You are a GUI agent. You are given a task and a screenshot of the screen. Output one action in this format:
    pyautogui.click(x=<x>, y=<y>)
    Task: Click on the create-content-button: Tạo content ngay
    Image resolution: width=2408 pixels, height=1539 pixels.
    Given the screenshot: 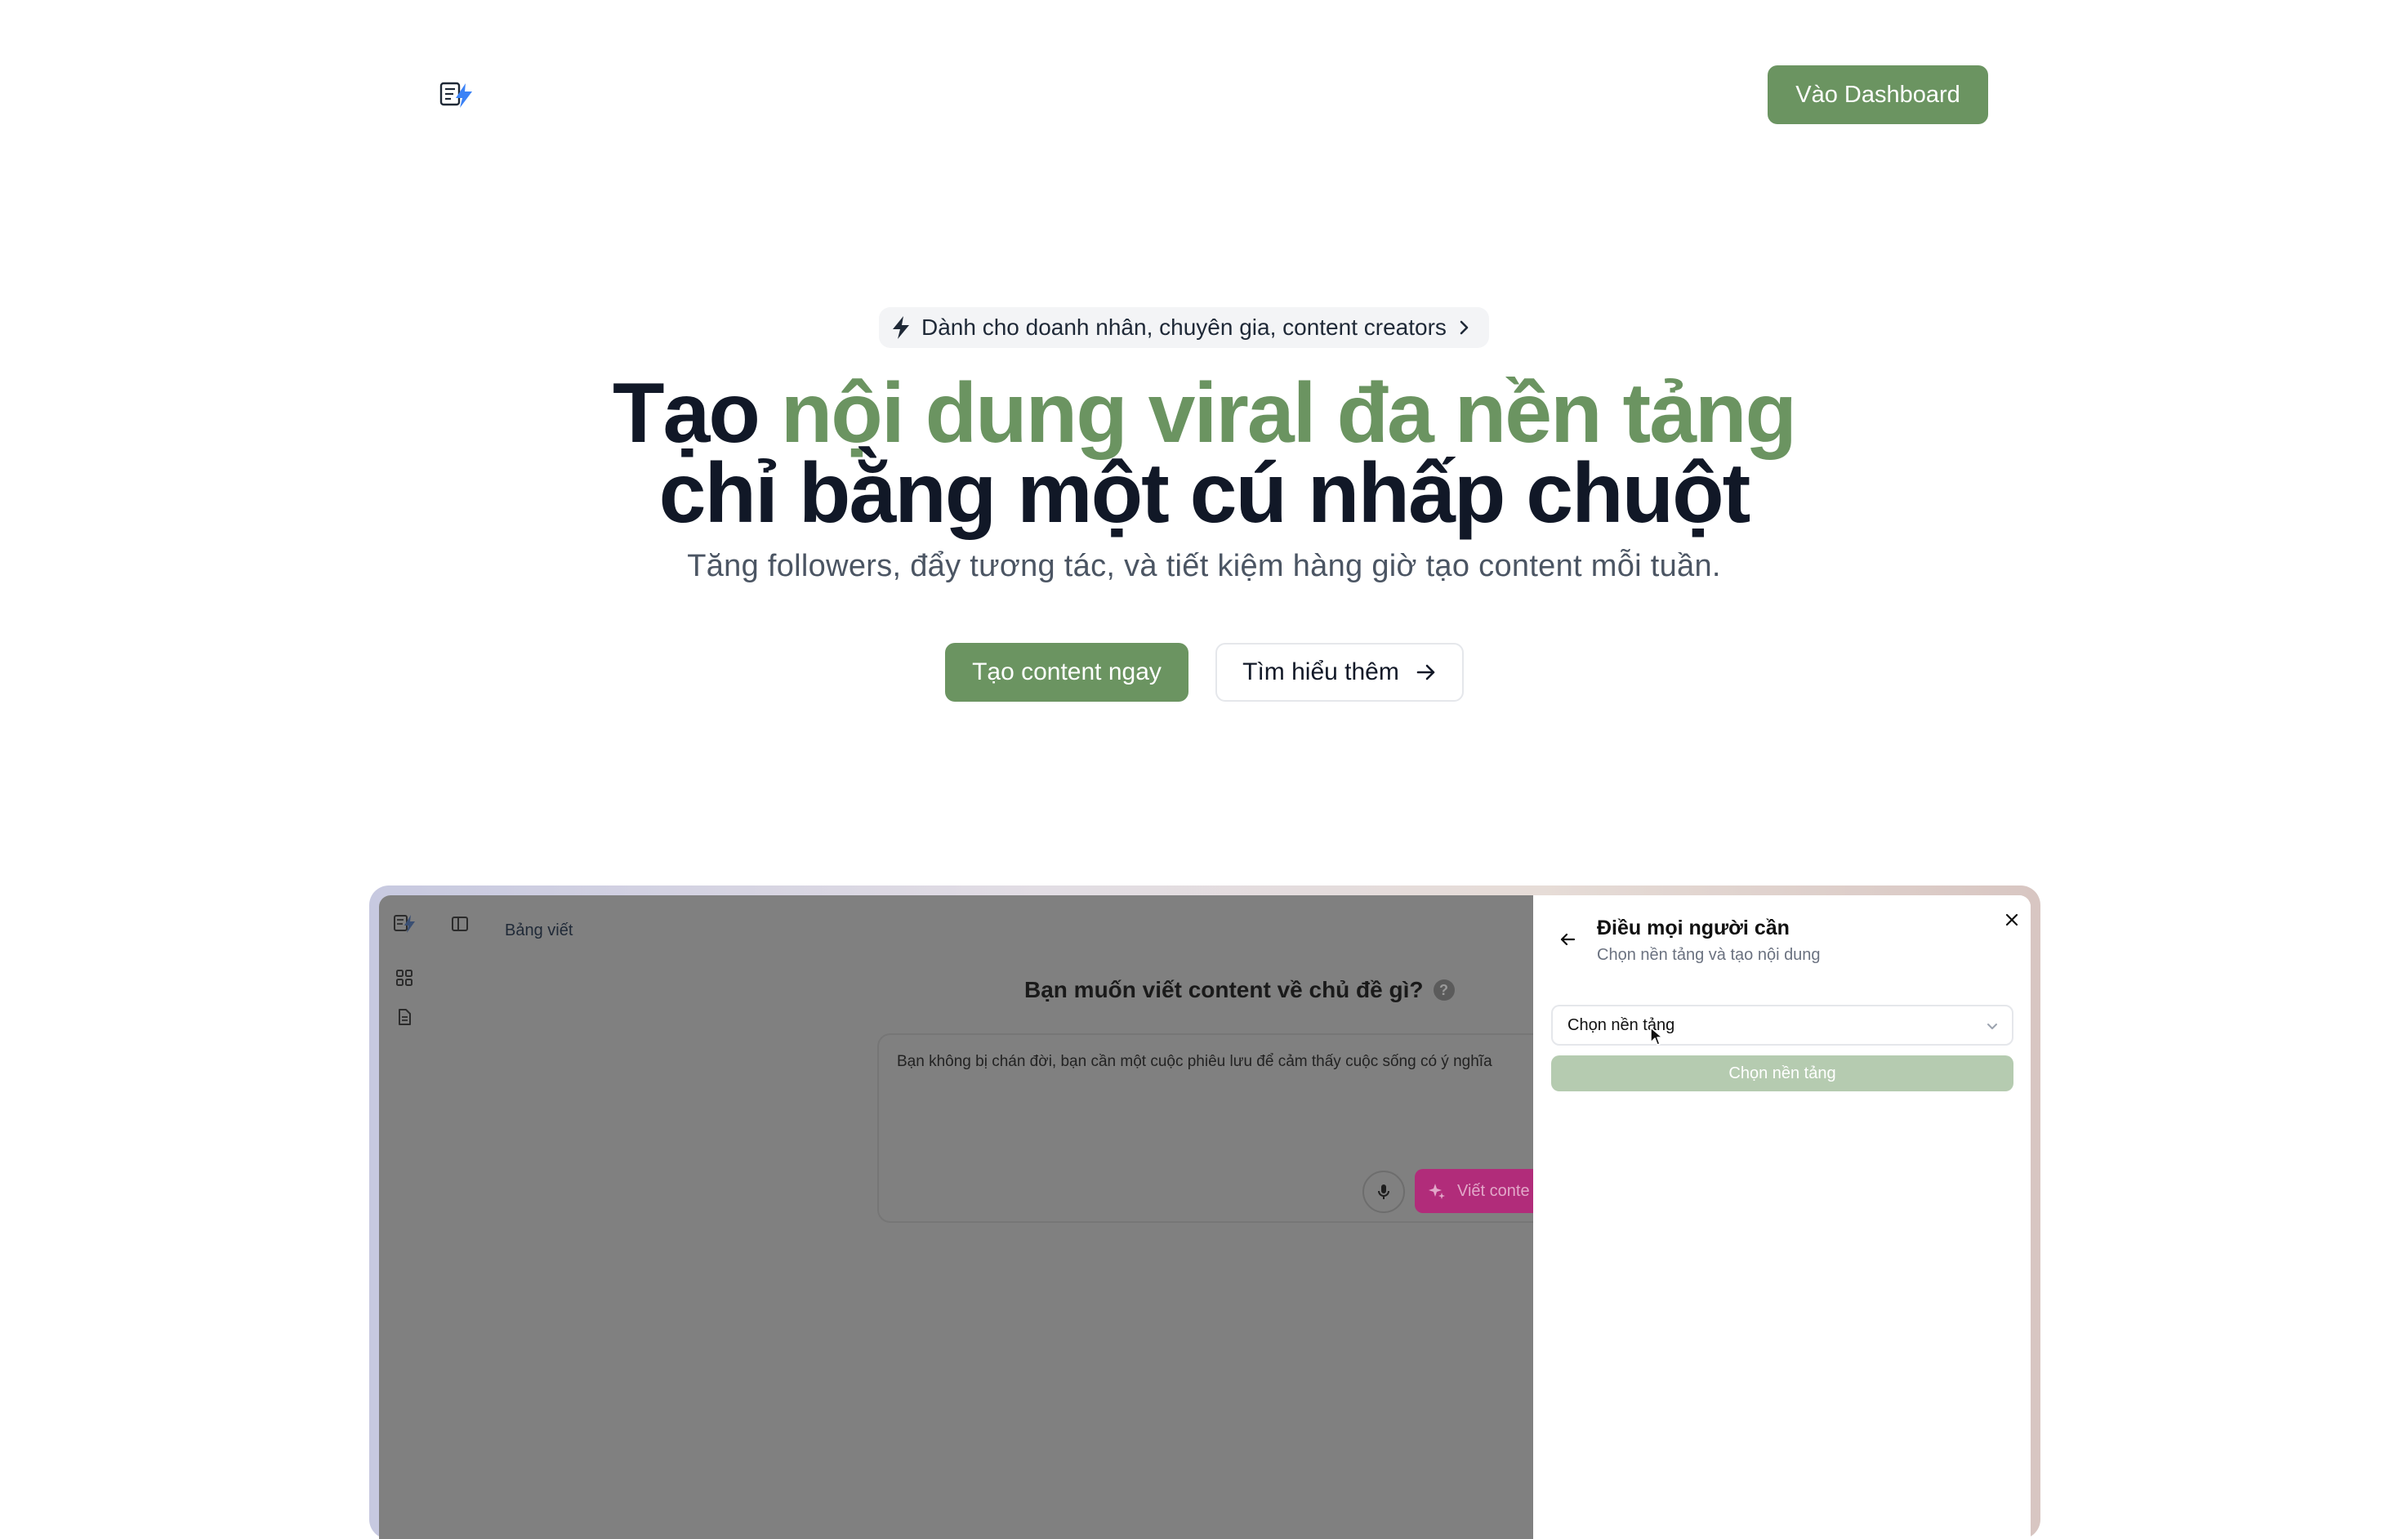 What is the action you would take?
    pyautogui.click(x=1066, y=672)
    